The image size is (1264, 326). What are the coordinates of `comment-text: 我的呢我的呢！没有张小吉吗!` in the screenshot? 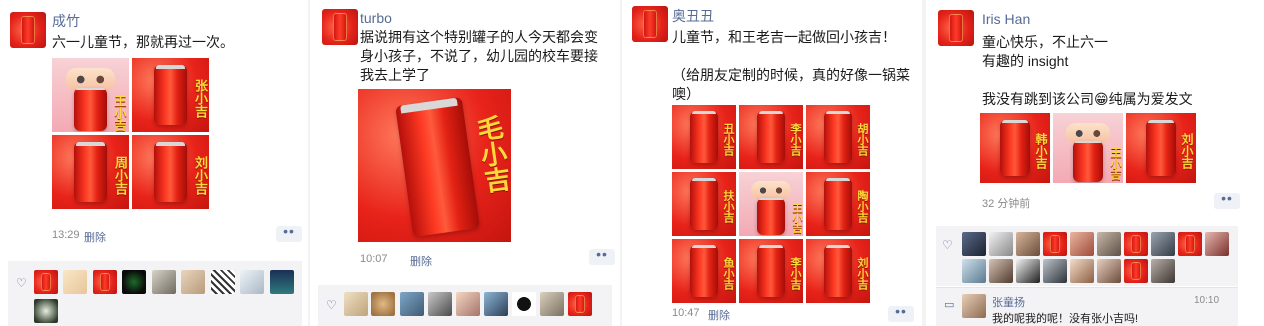 It's located at (1065, 319).